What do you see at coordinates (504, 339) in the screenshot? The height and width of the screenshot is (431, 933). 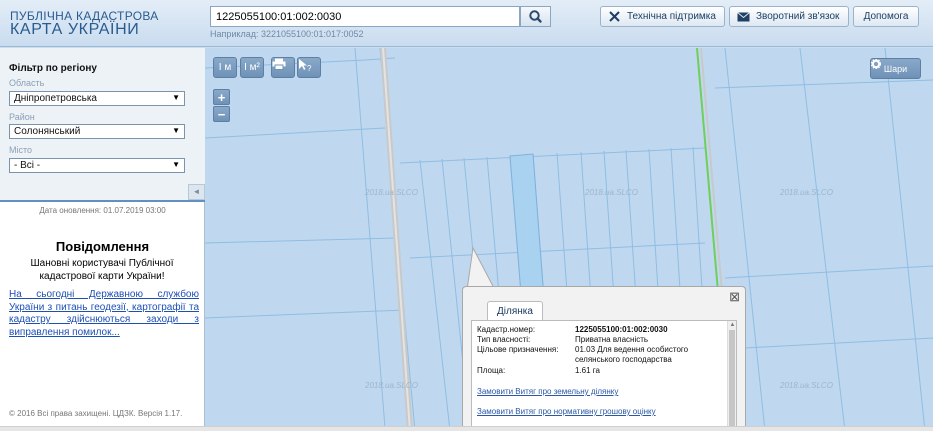 I see `info-key: Тип власності:` at bounding box center [504, 339].